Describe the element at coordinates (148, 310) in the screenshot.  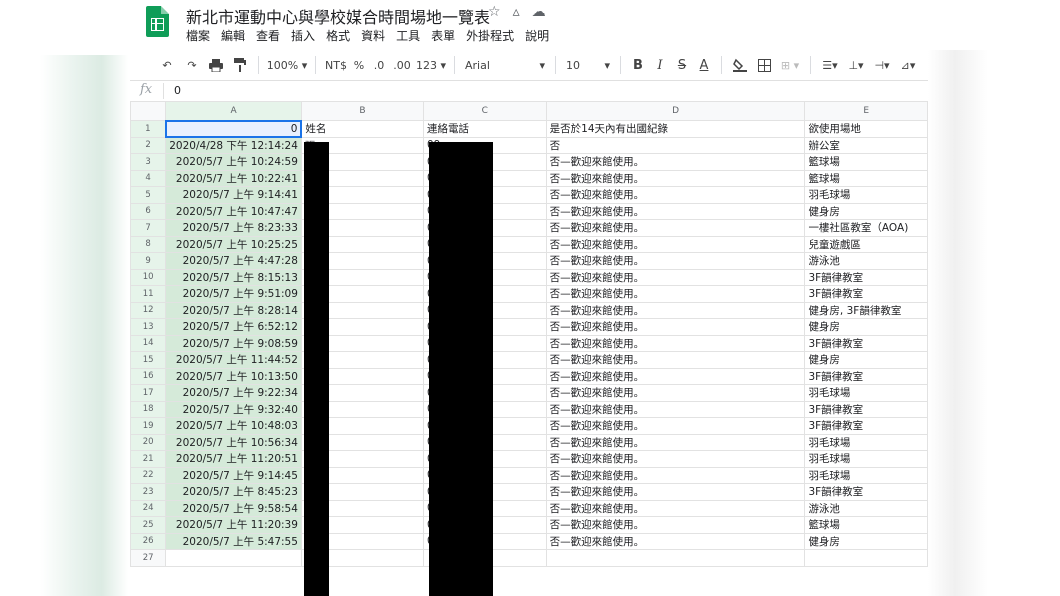
I see `row-header: 12` at that location.